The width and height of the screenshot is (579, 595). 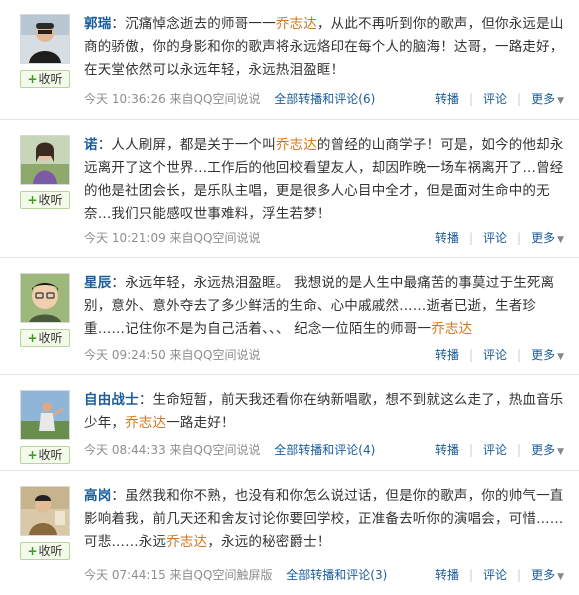 I want to click on post-meta: 今天 10:21:09 来自QQ空间说说 转播 | 评论 | 更多 ▼, so click(x=324, y=238).